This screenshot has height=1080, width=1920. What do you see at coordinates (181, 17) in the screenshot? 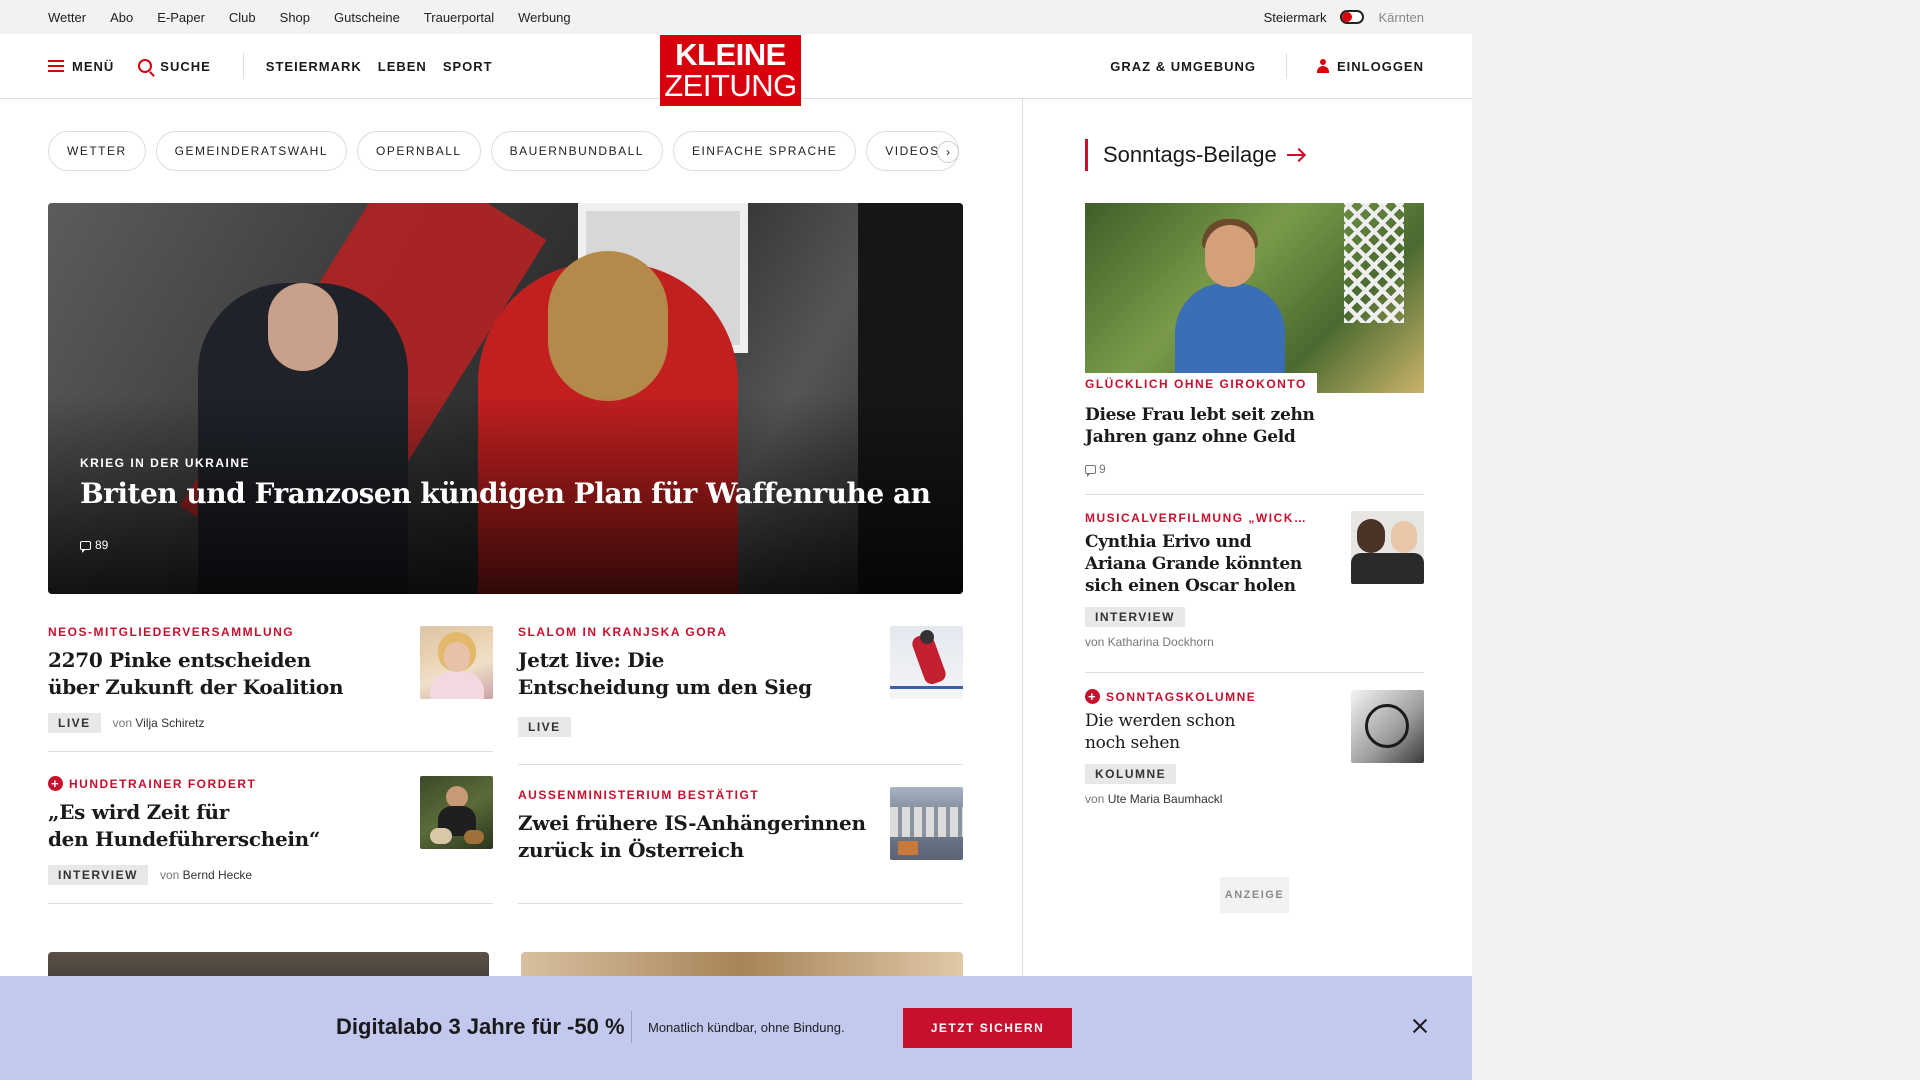
I see `service-link-epaper: E-Paper` at bounding box center [181, 17].